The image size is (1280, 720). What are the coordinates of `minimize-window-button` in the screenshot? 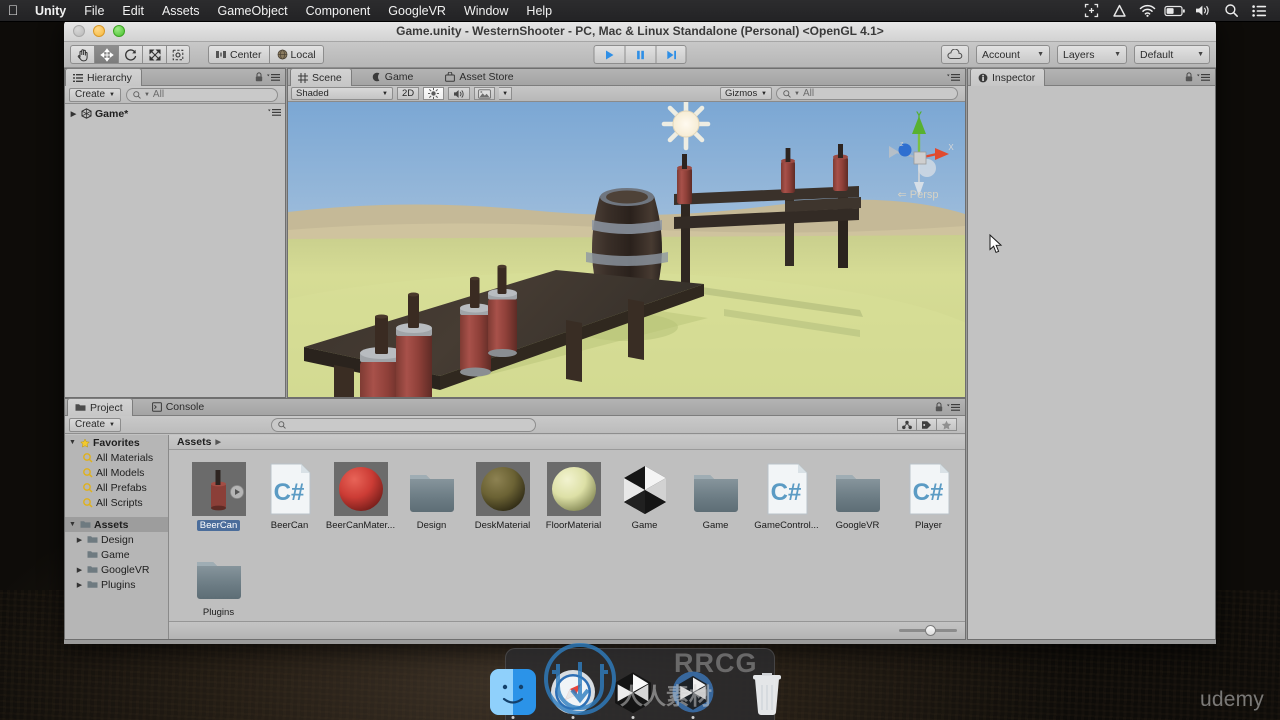 It's located at (99, 30).